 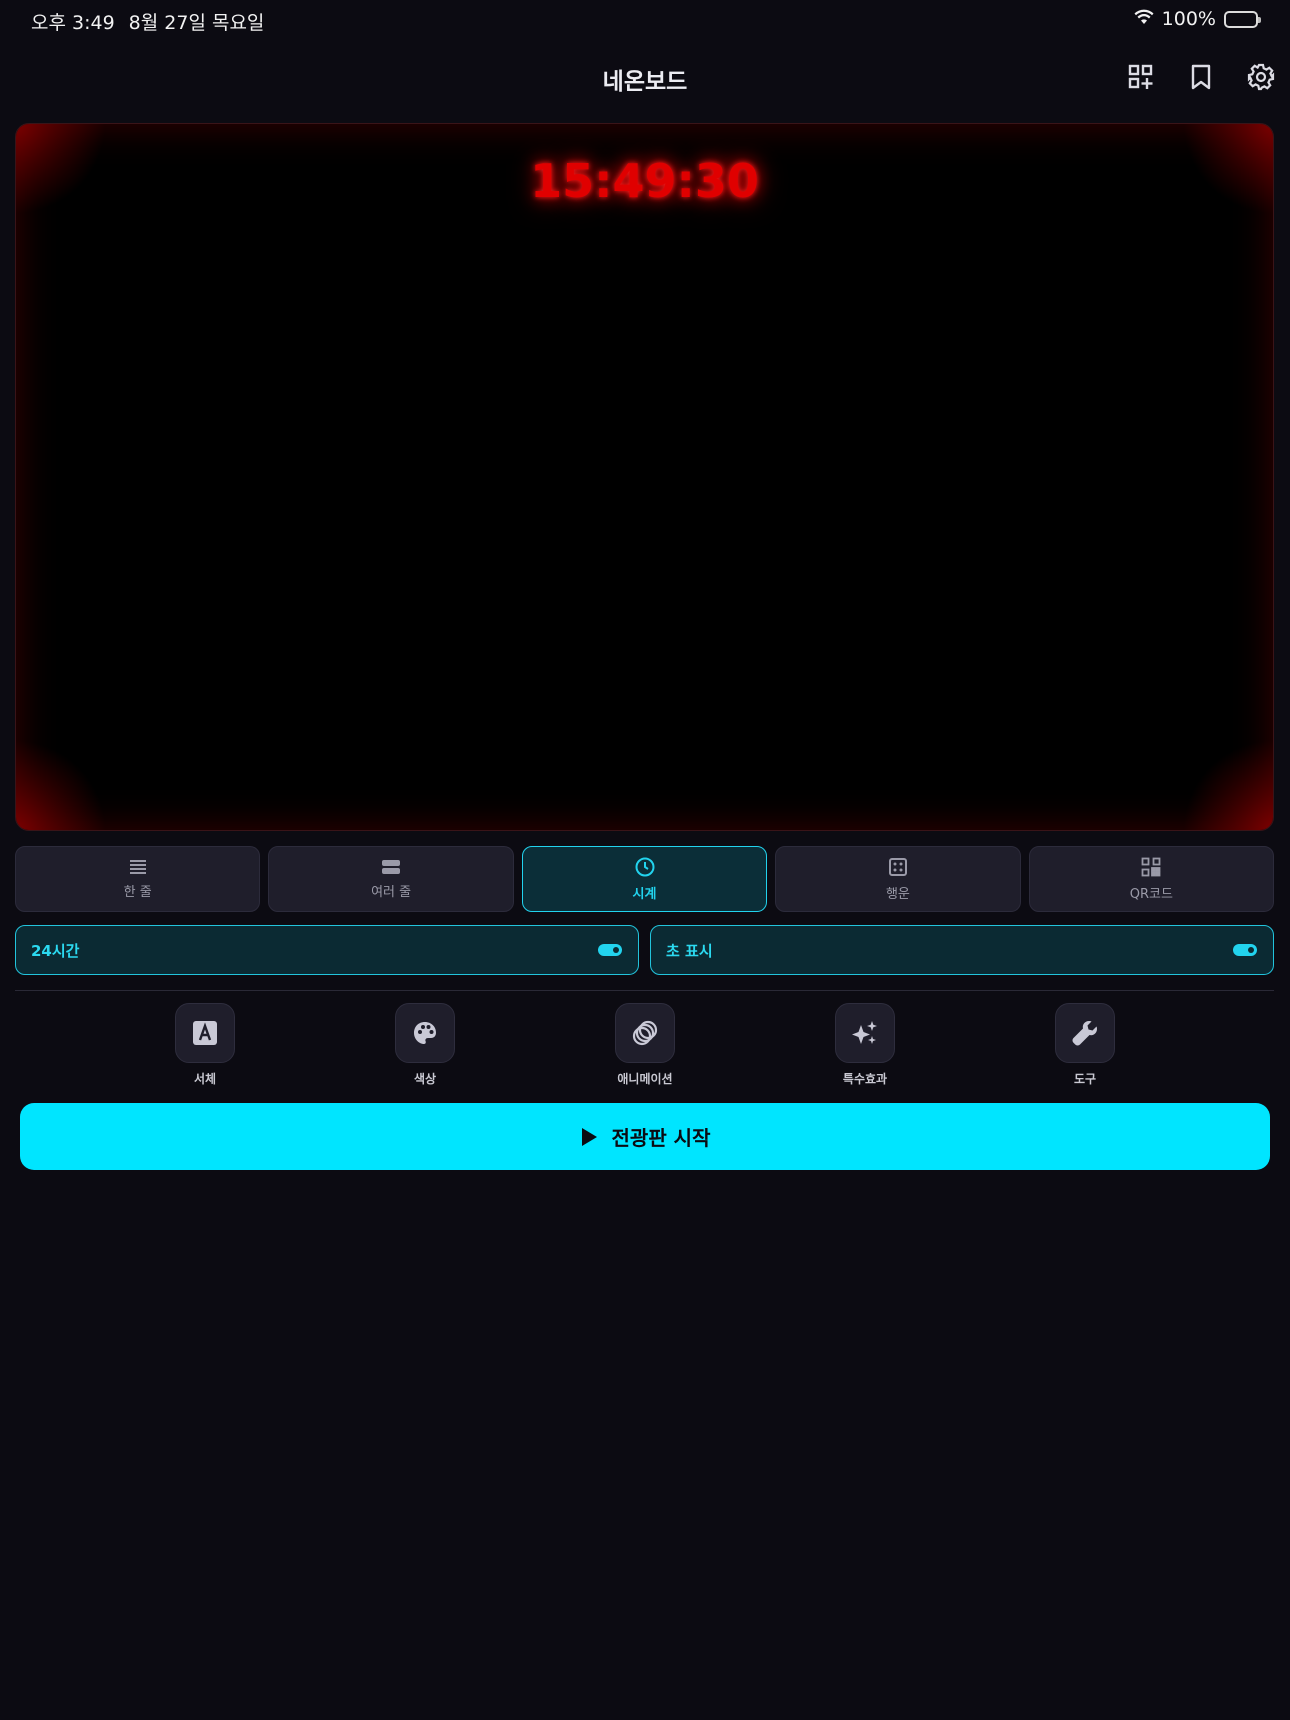 What do you see at coordinates (865, 1079) in the screenshot?
I see `tool-label: 특수효과` at bounding box center [865, 1079].